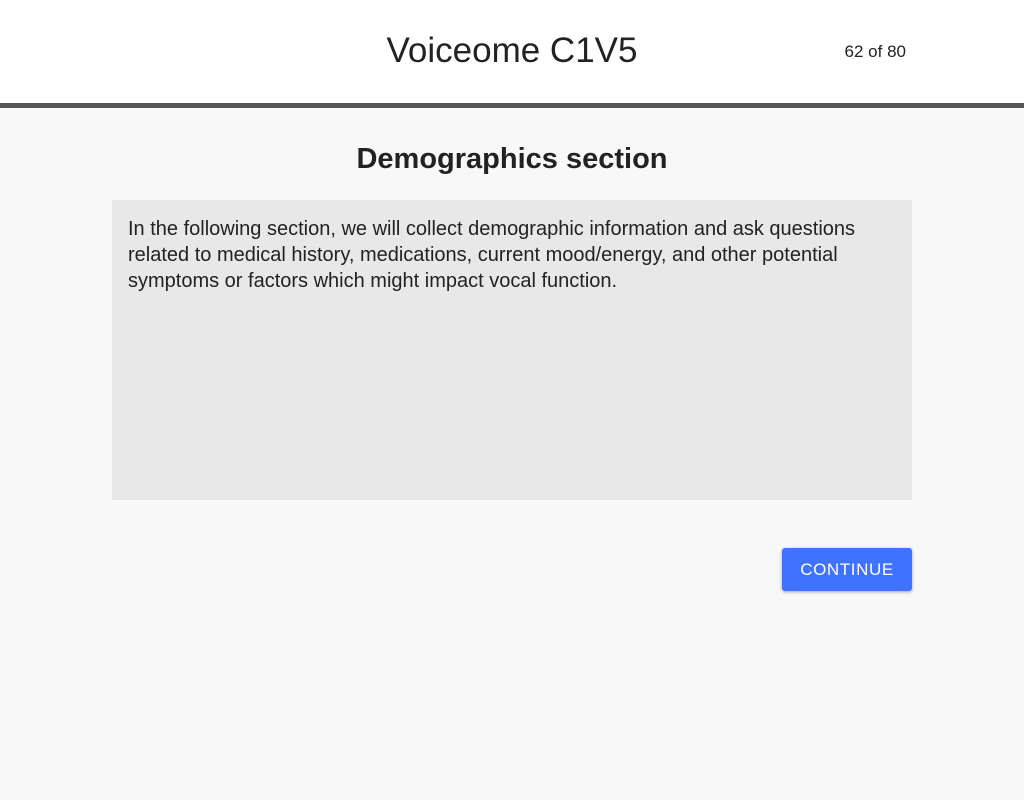 The image size is (1024, 800). I want to click on continue-button: CONTINUE, so click(847, 569).